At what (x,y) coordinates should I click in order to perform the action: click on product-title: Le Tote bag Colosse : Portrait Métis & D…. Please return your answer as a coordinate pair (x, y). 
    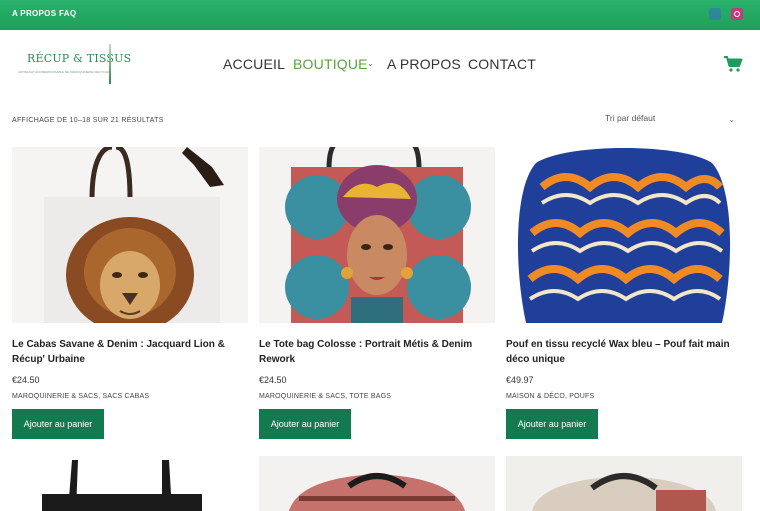
    Looking at the image, I should click on (377, 352).